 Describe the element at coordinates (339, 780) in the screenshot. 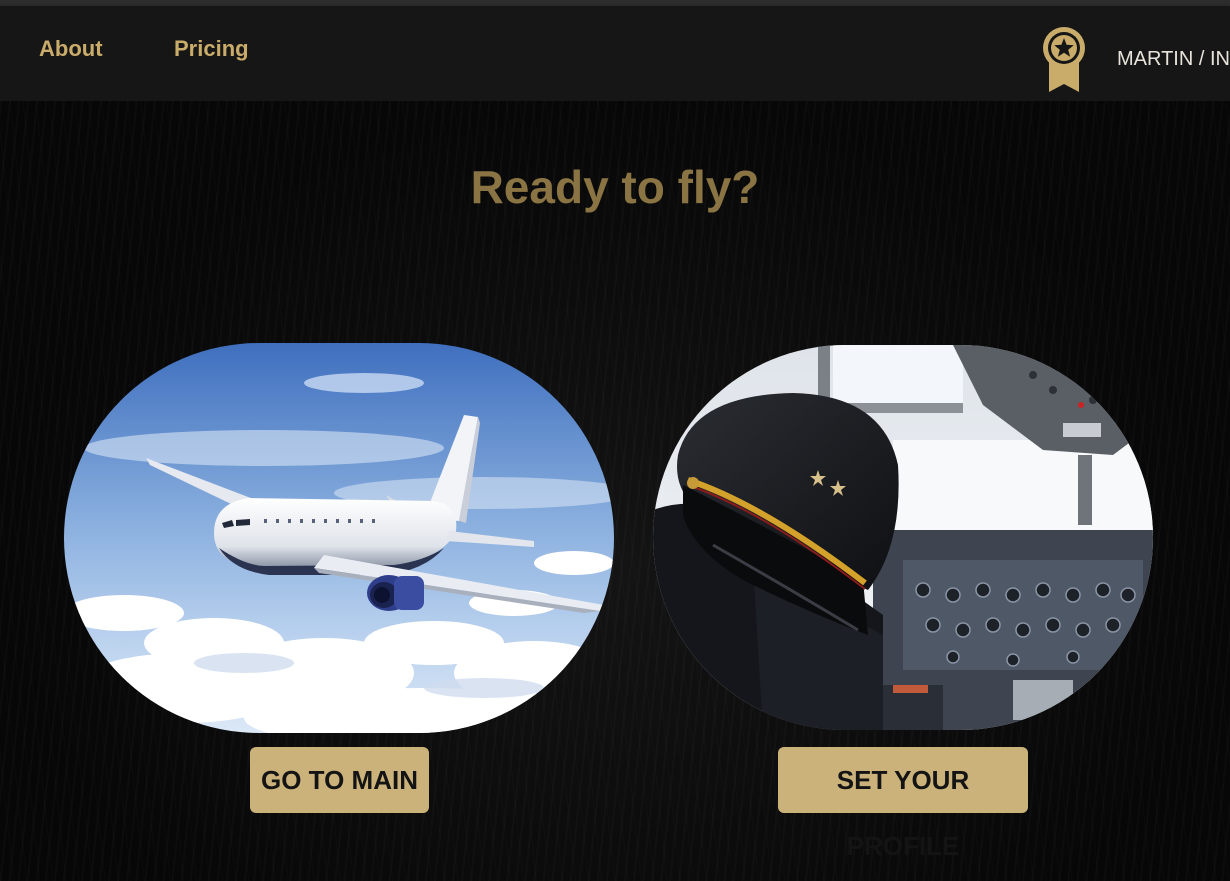

I see `go-to-main-button: GO TO MAIN` at that location.